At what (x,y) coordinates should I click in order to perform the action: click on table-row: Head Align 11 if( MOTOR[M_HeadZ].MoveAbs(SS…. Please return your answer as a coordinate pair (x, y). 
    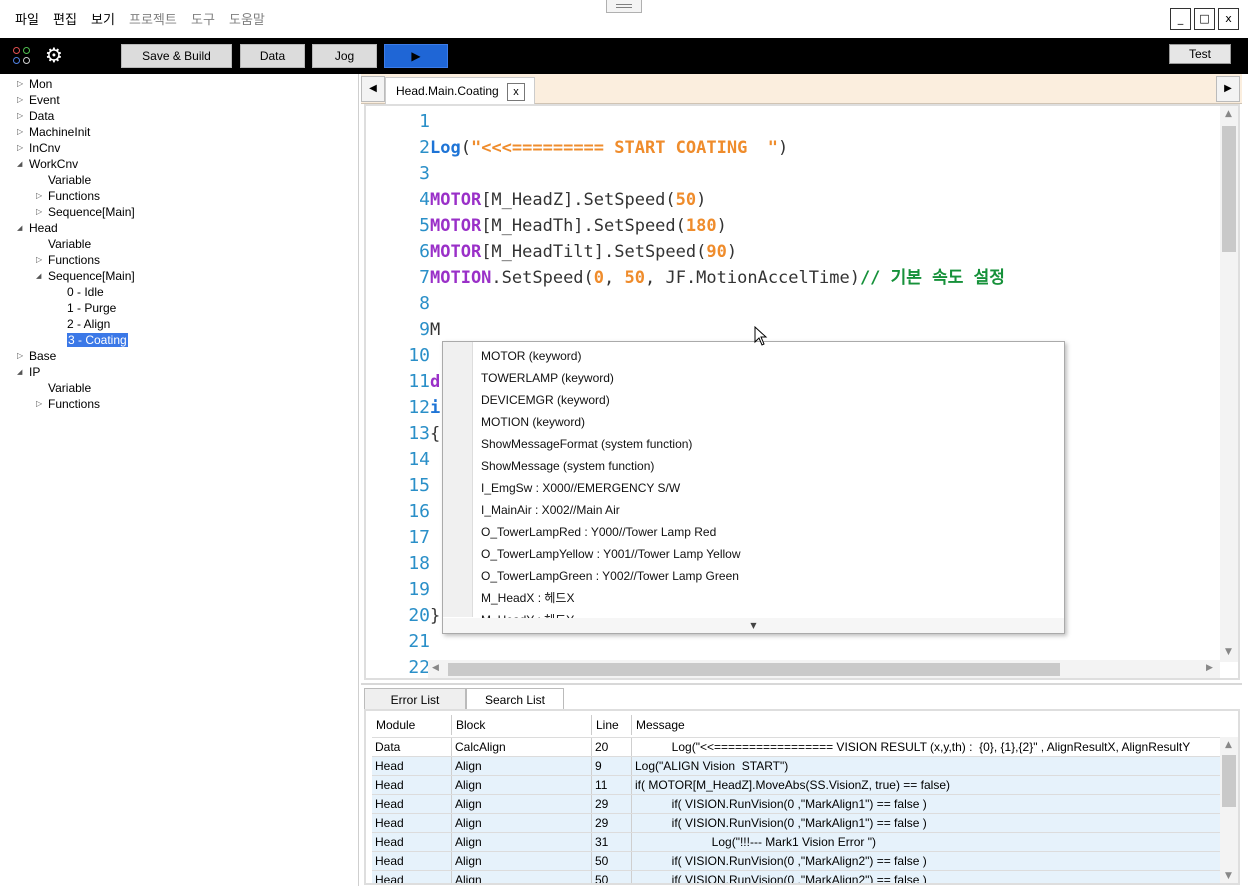
    Looking at the image, I should click on (796, 785).